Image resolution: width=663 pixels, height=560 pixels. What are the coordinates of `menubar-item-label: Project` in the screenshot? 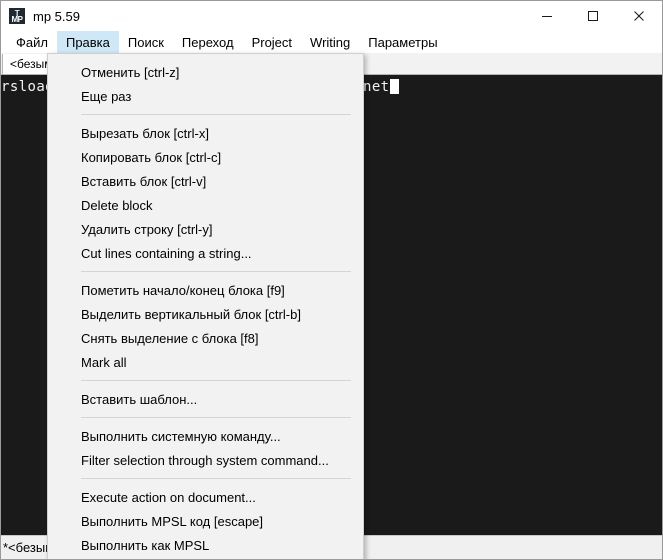 It's located at (272, 42).